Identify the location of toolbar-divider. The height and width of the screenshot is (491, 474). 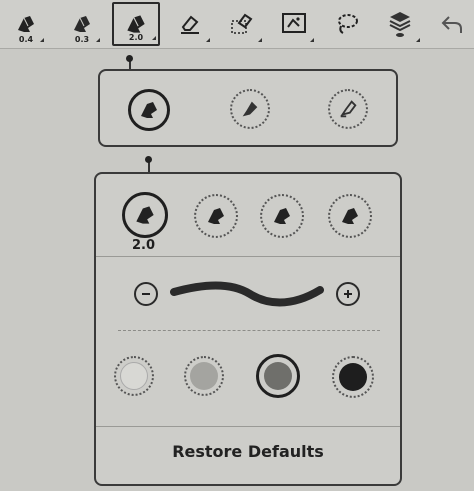
(237, 48).